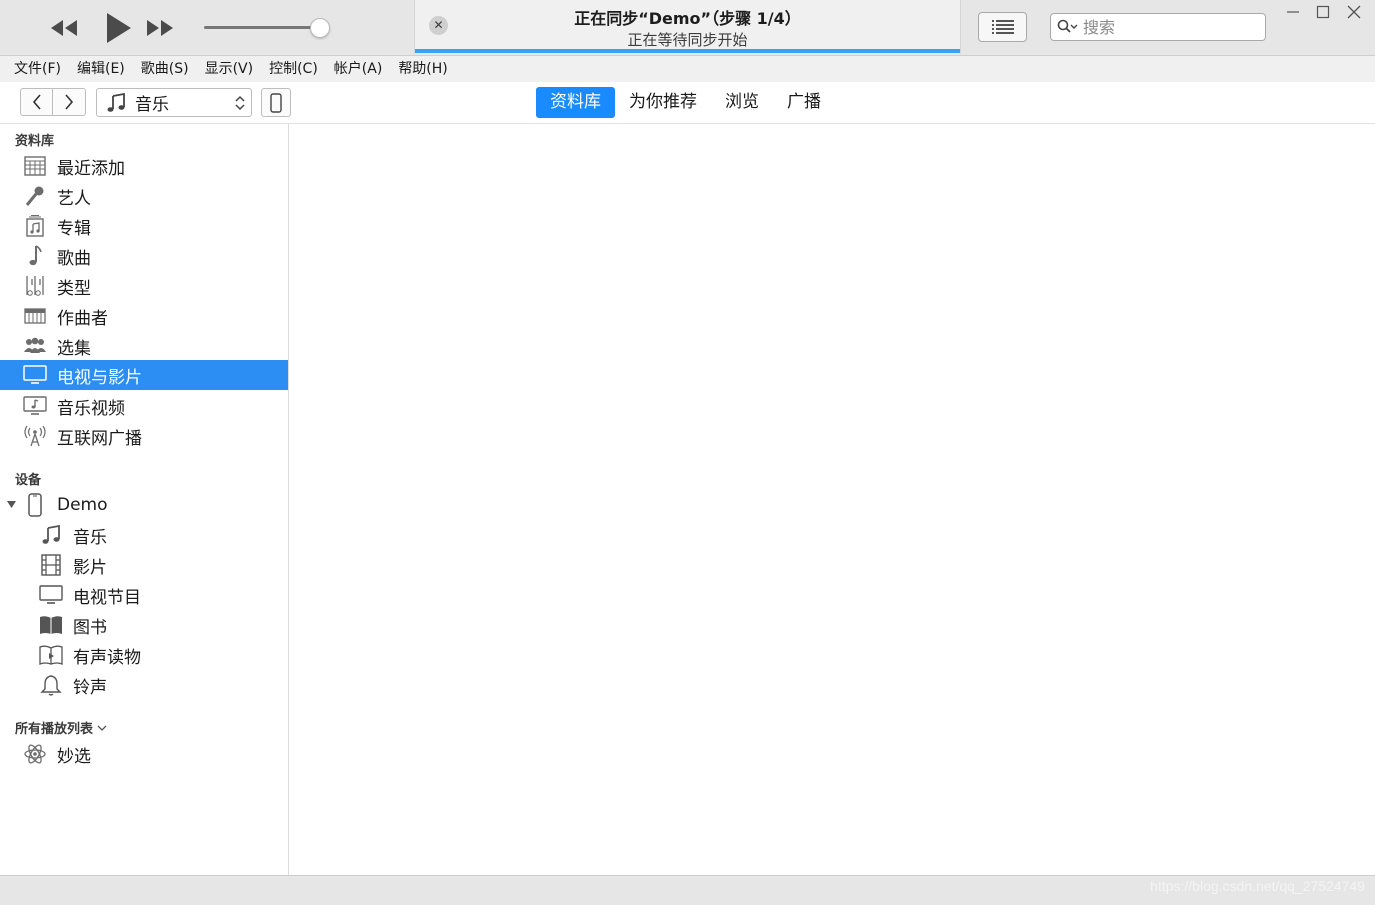  Describe the element at coordinates (144, 535) in the screenshot. I see `device-item-music: 音乐` at that location.